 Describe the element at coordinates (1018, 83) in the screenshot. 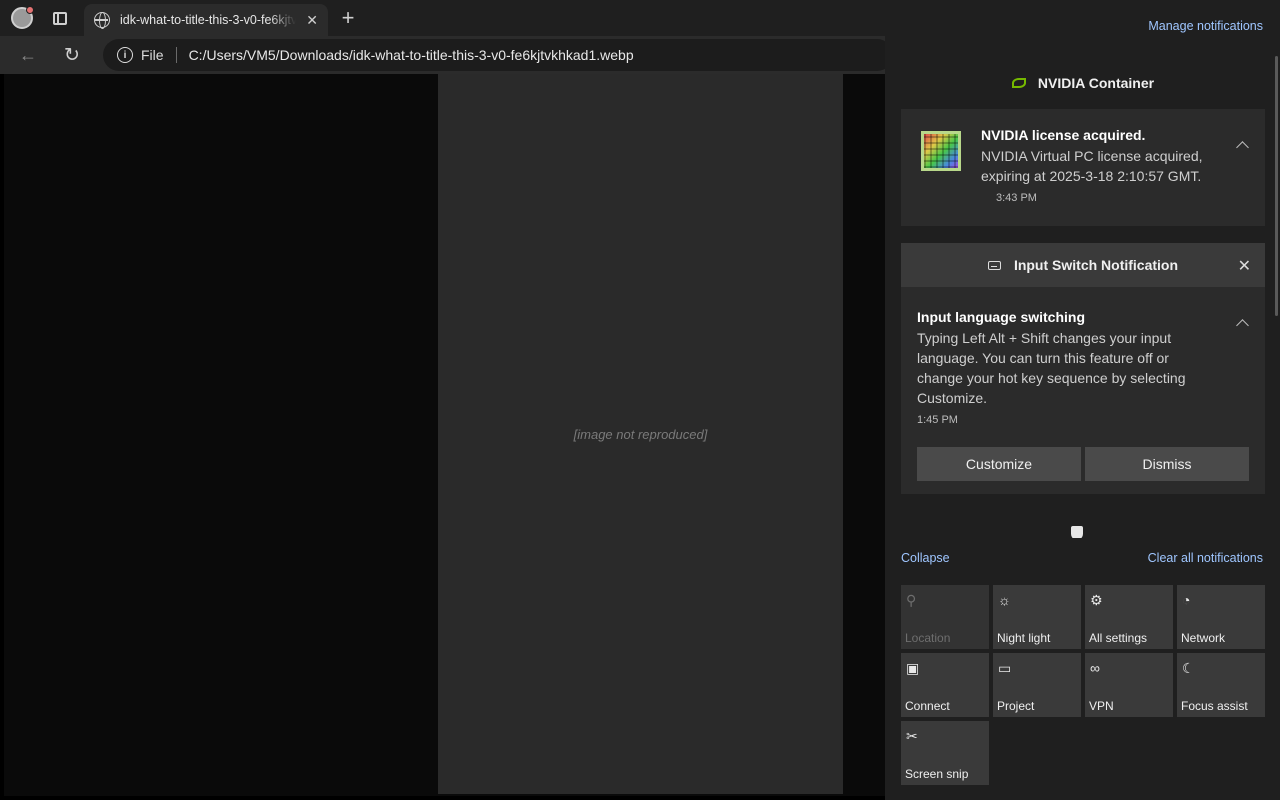

I see `nvidia-logo-icon` at that location.